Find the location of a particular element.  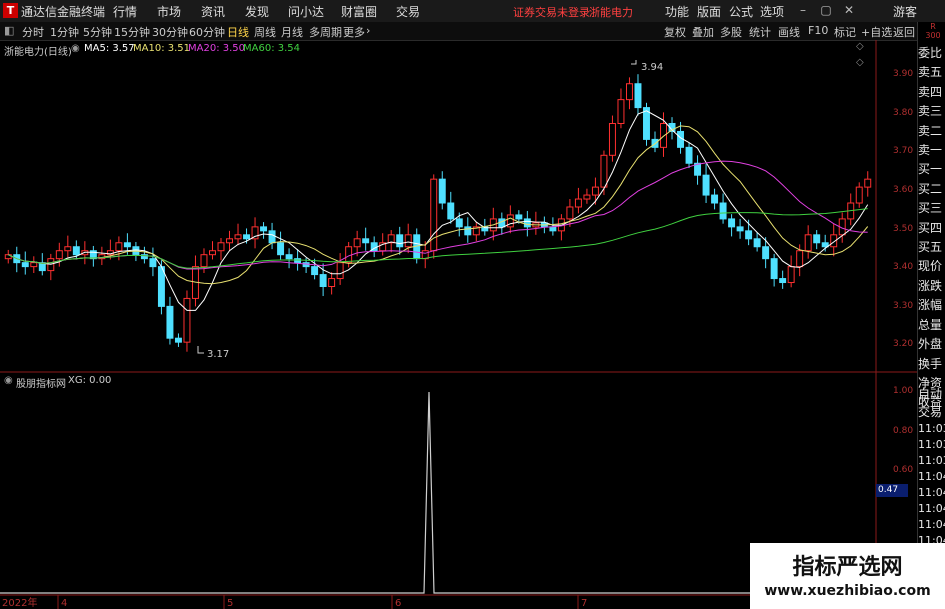

tool-add-watchlist: +自选 is located at coordinates (876, 32).